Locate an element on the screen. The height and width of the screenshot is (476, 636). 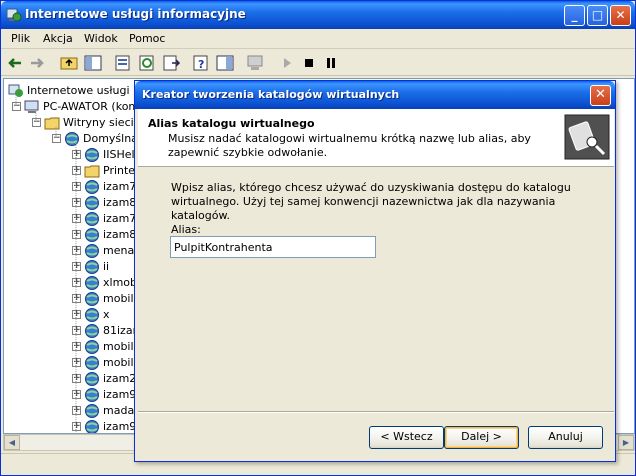
tree-label: ii is located at coordinates (106, 266).